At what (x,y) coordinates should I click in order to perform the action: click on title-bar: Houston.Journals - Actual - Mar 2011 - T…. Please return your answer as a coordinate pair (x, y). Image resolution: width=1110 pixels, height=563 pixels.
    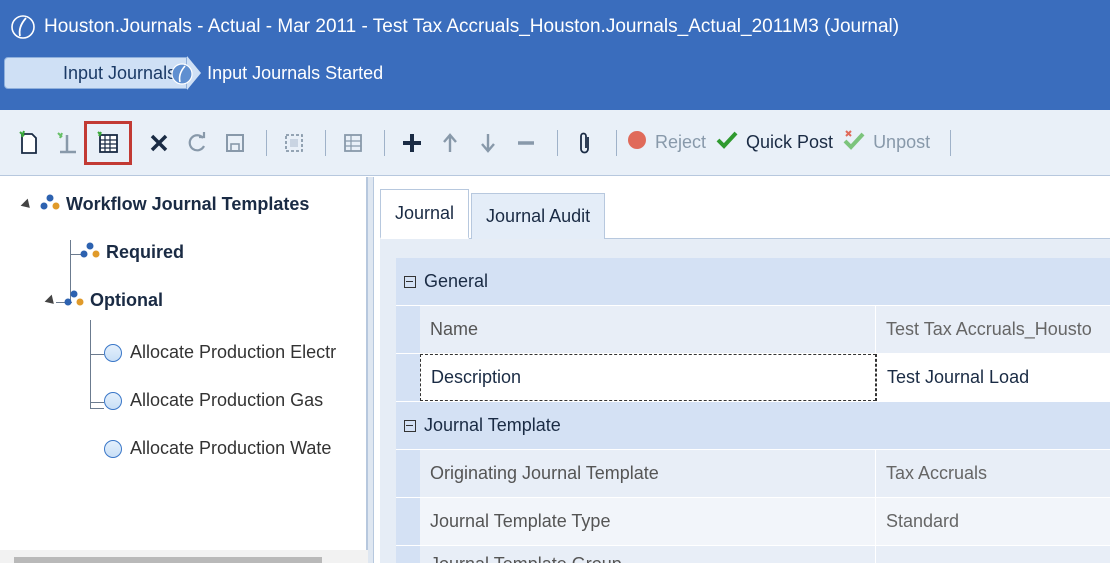
    Looking at the image, I should click on (453, 27).